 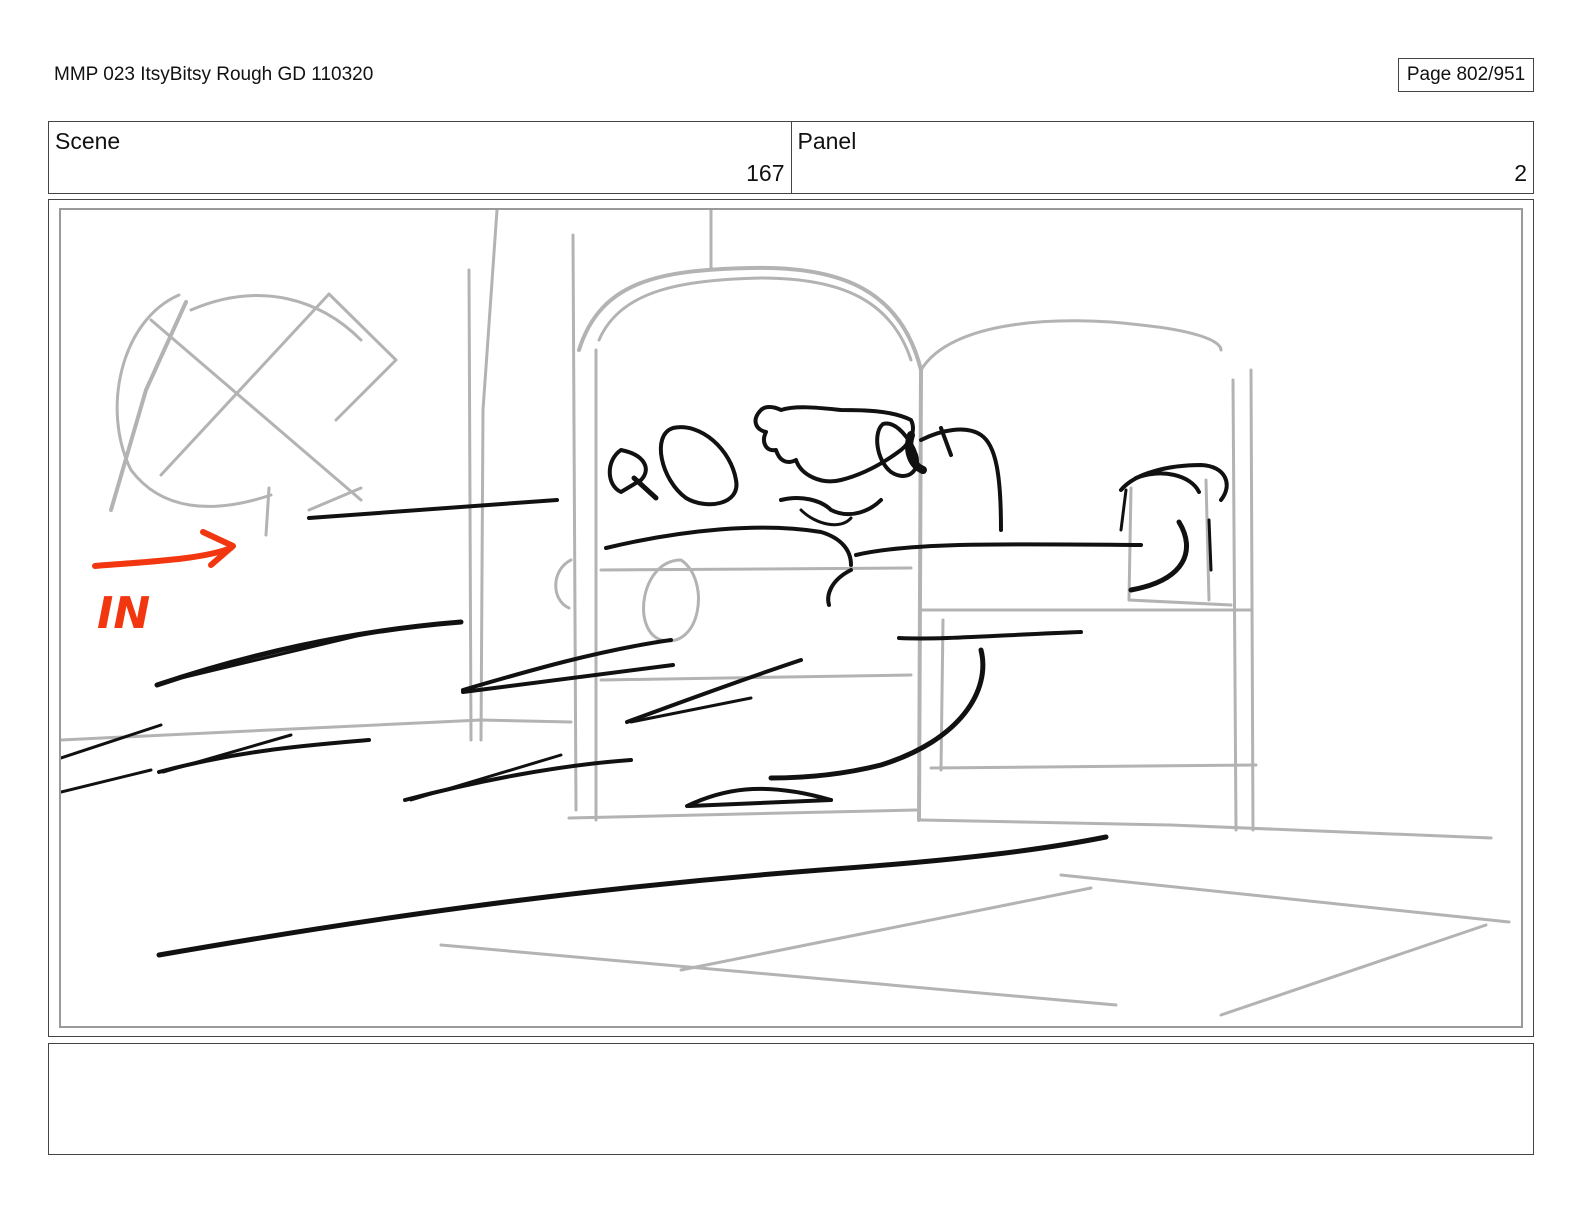 I want to click on direction-annotation: IN, so click(x=164, y=584).